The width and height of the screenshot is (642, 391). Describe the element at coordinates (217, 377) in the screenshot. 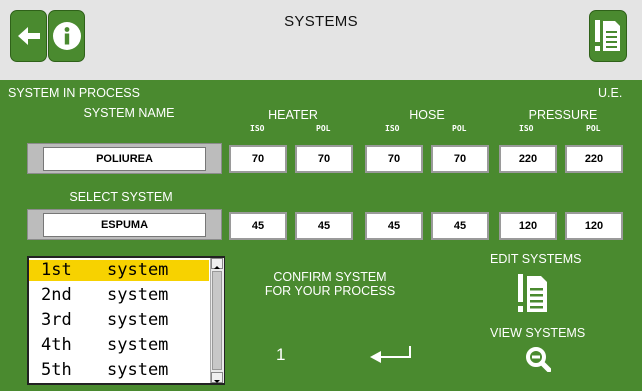

I see `scroll-down-button` at that location.